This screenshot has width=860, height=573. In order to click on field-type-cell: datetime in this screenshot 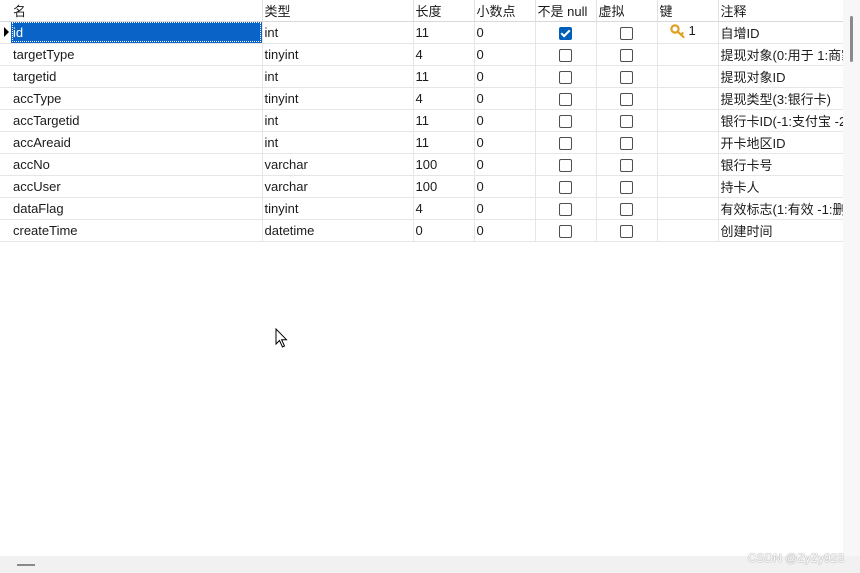, I will do `click(338, 230)`.